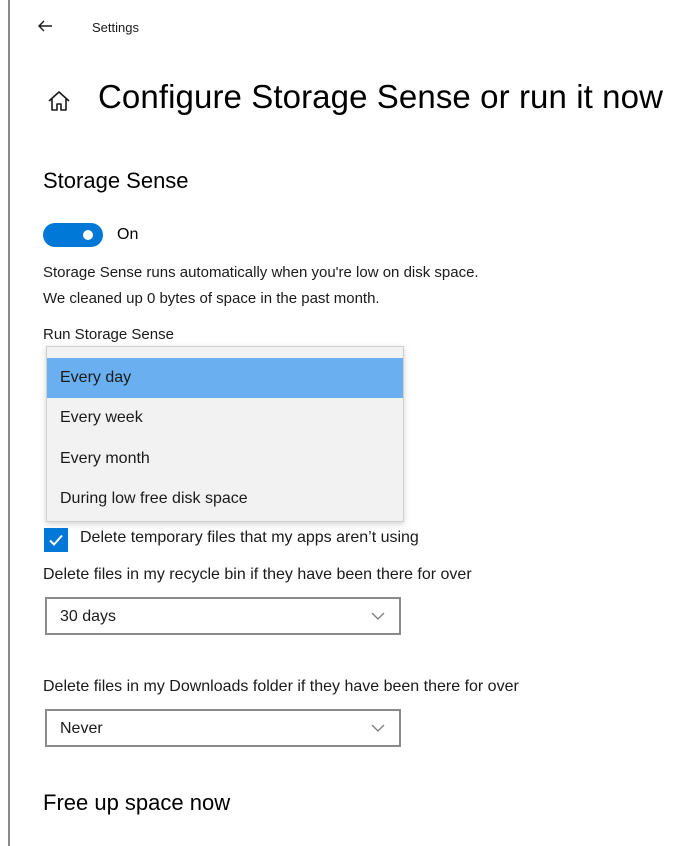  I want to click on app-title: Settings, so click(115, 27).